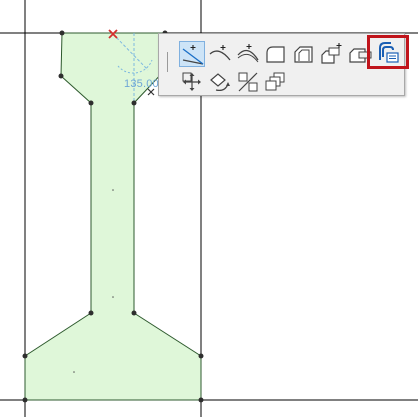 The width and height of the screenshot is (418, 417). I want to click on insert-new-node-button, so click(192, 54).